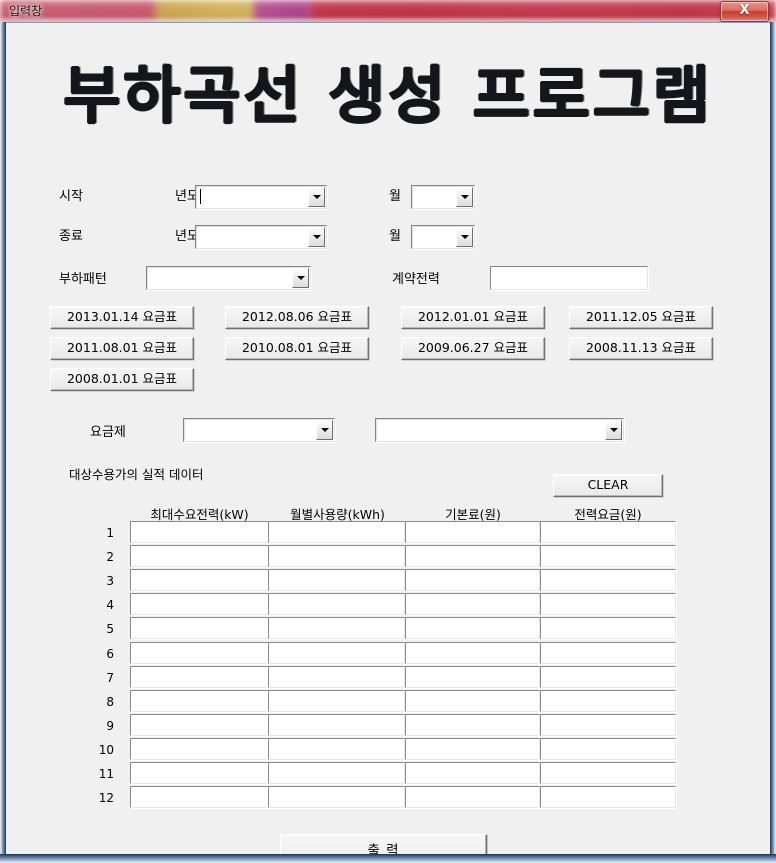 The height and width of the screenshot is (863, 776). What do you see at coordinates (297, 348) in the screenshot?
I see `tariff-button-5: 2010.08.01 요금표` at bounding box center [297, 348].